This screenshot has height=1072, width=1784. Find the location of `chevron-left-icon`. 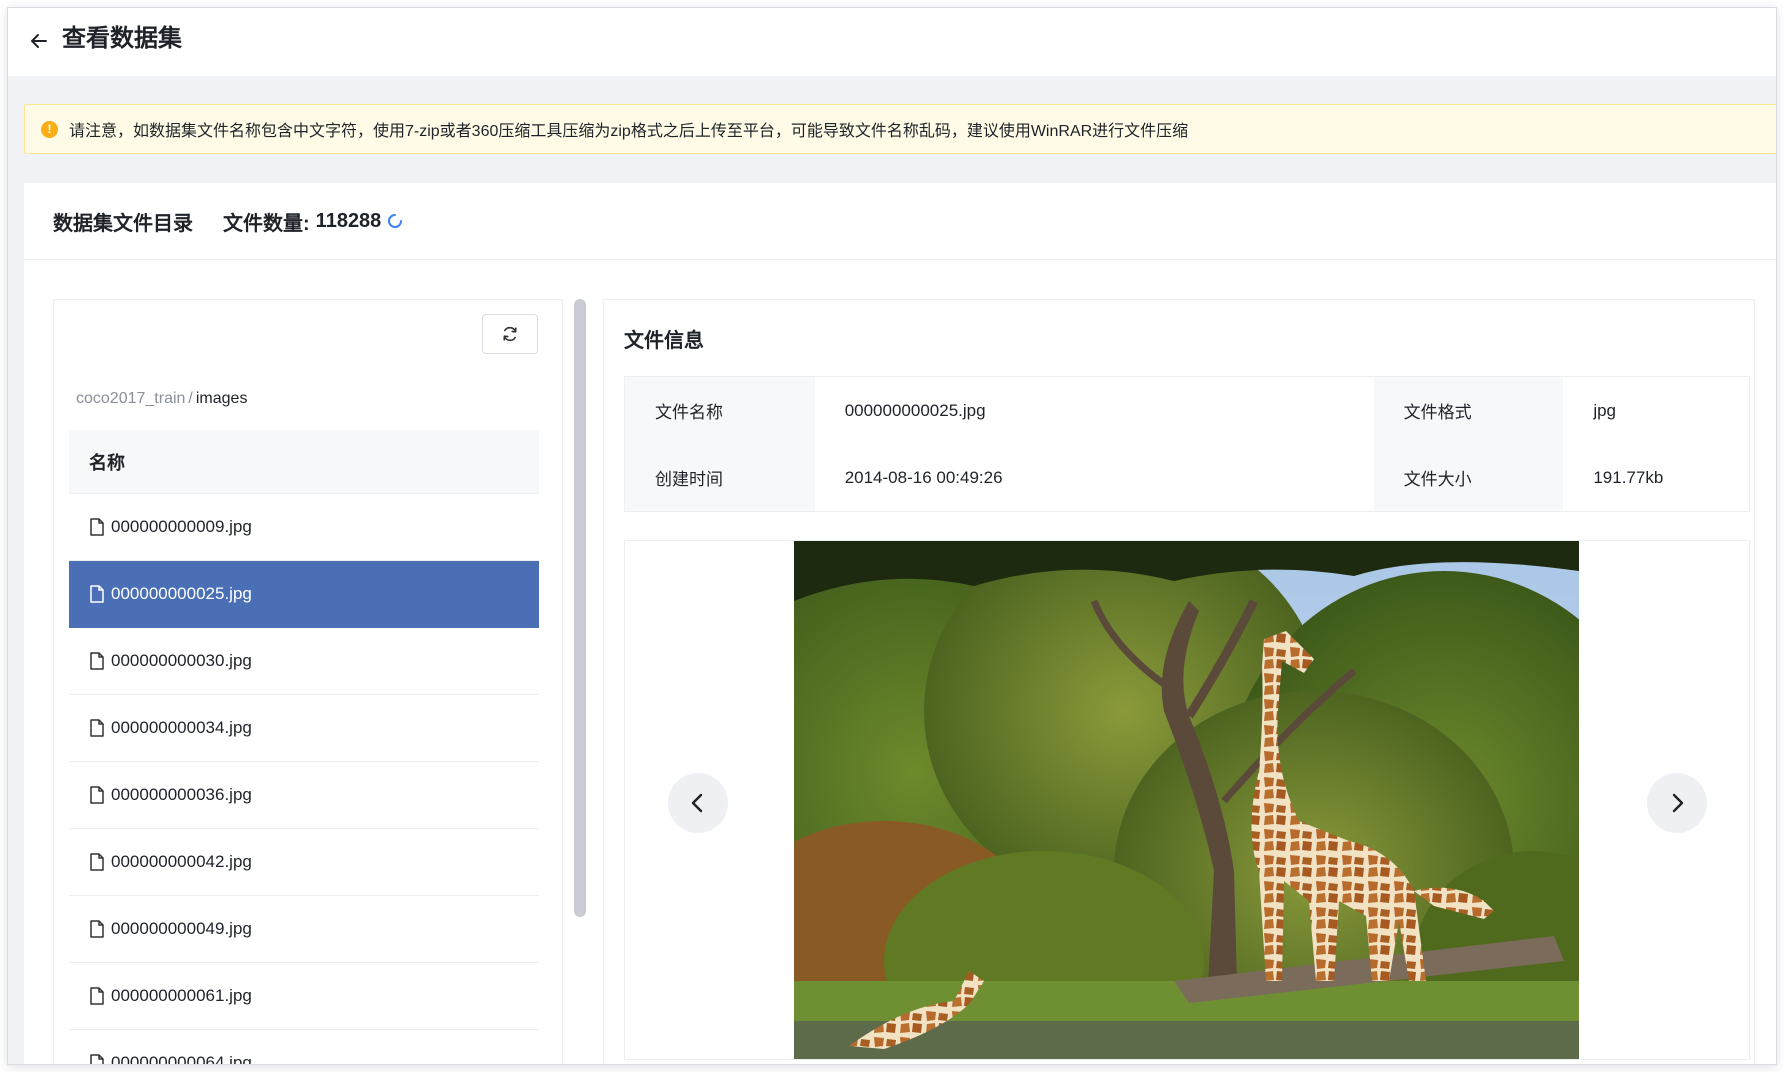

chevron-left-icon is located at coordinates (697, 803).